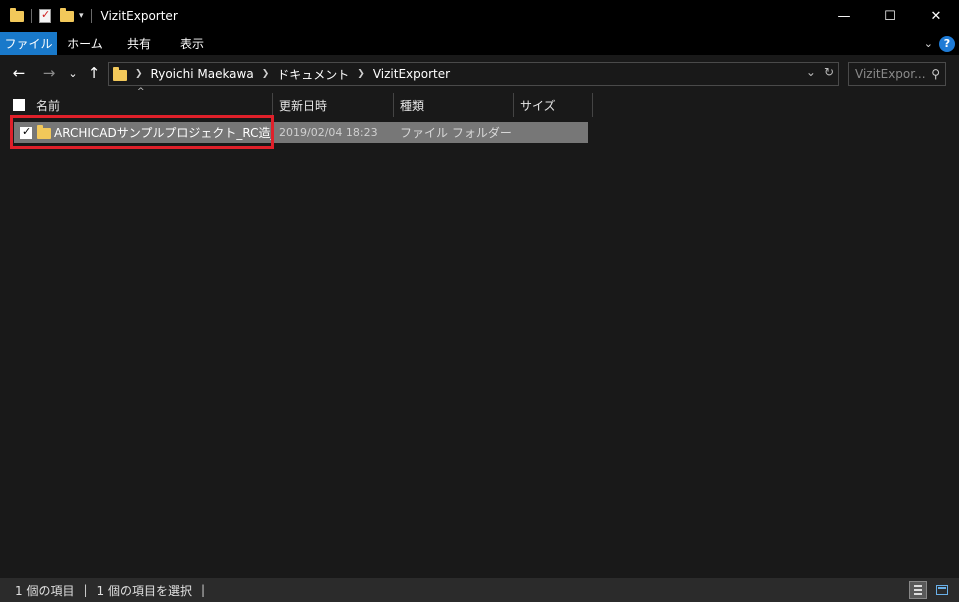 Image resolution: width=959 pixels, height=602 pixels. What do you see at coordinates (811, 72) in the screenshot?
I see `address-dropdown-icon: ⌄` at bounding box center [811, 72].